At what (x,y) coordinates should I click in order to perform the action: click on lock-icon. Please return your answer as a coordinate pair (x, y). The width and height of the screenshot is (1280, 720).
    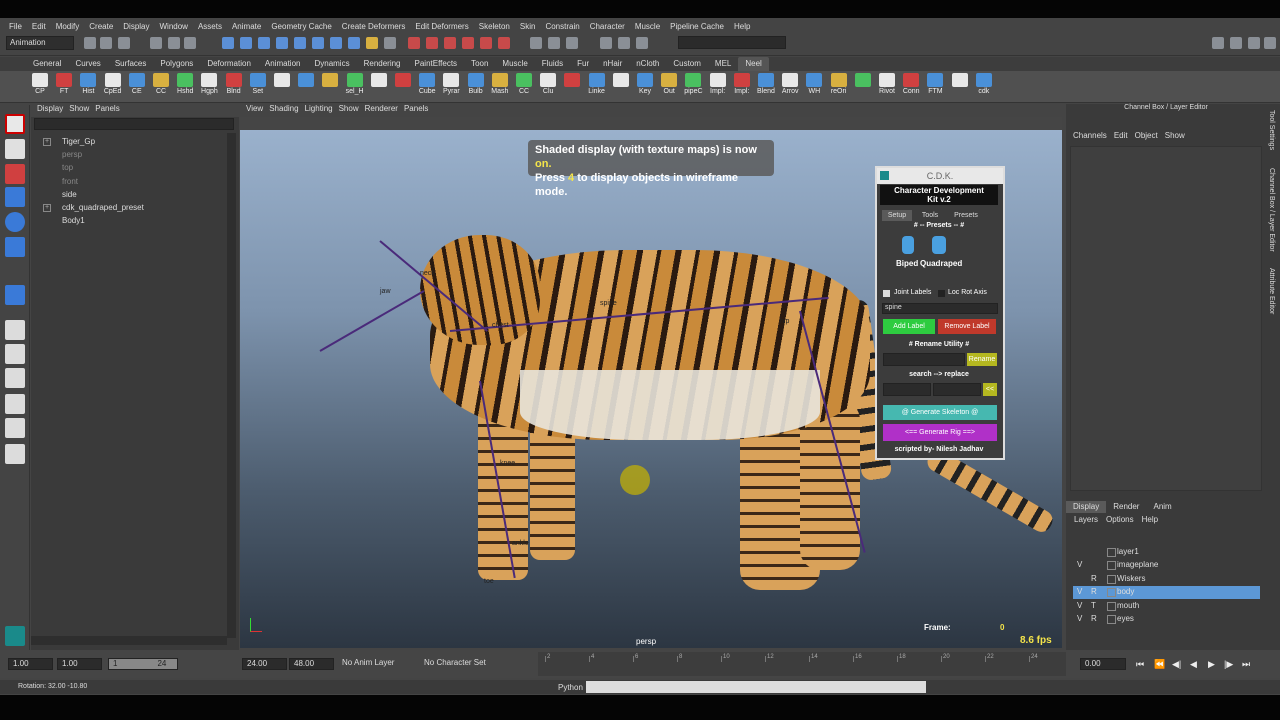
    Looking at the image, I should click on (372, 43).